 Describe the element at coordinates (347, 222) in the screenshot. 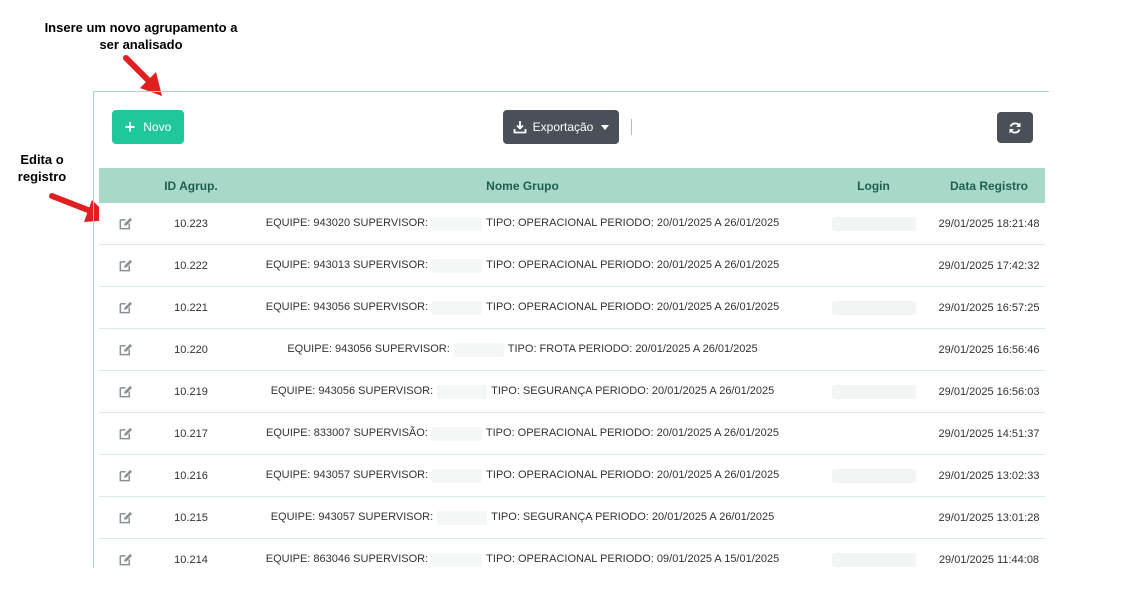

I see `cell-equipe: EQUIPE: 943020 SUPERVISOR:` at that location.